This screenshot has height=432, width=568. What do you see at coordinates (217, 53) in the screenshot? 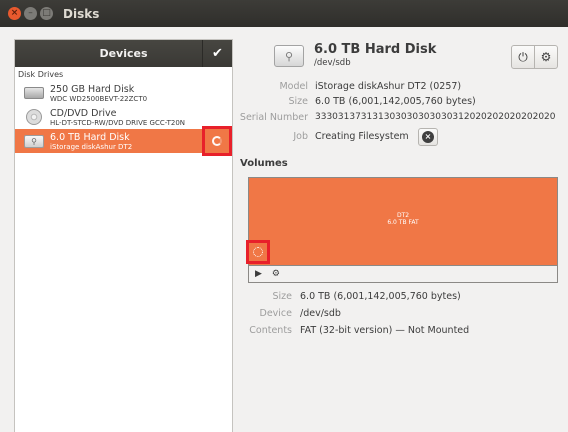
I see `check-icon: ✔` at bounding box center [217, 53].